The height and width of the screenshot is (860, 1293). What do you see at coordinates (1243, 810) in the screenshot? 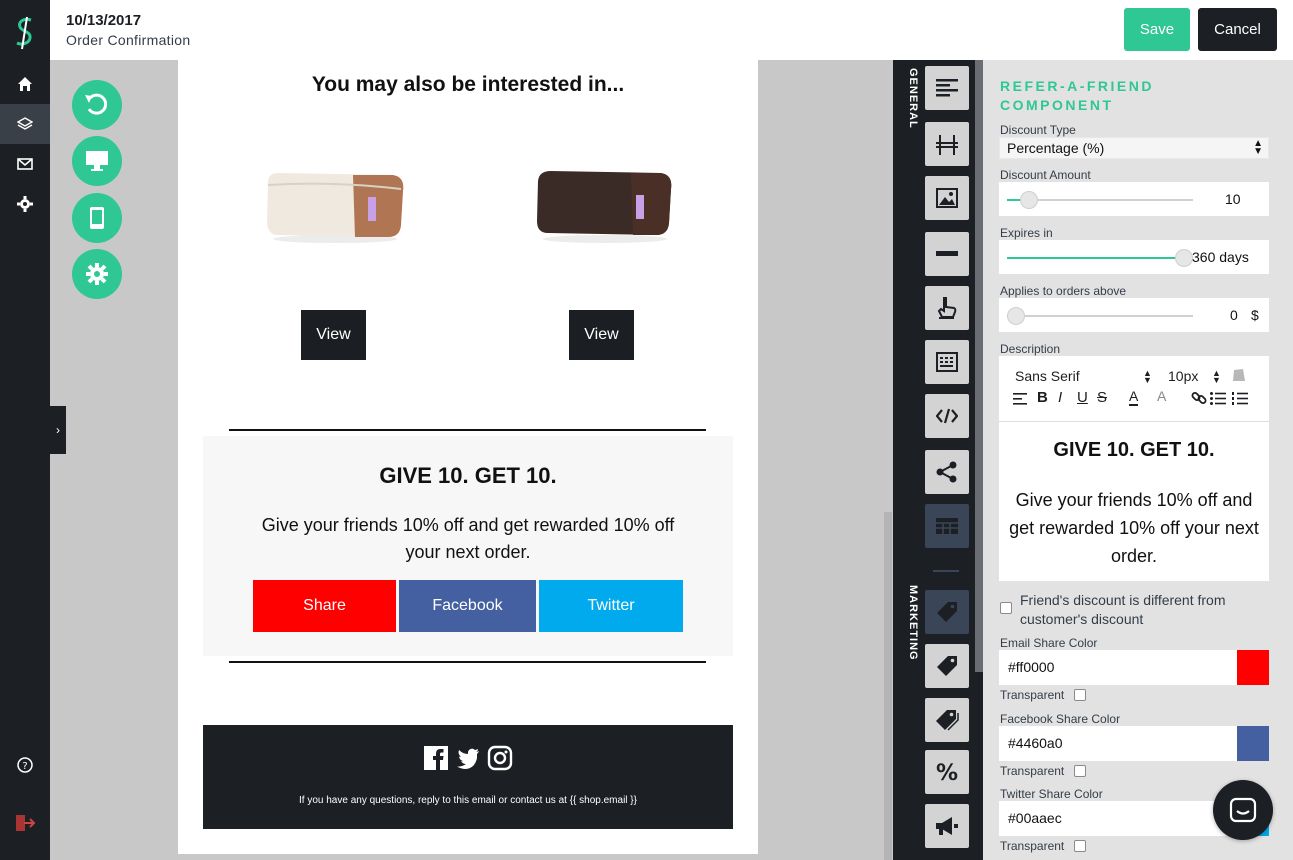
I see `chat-launcher-button` at bounding box center [1243, 810].